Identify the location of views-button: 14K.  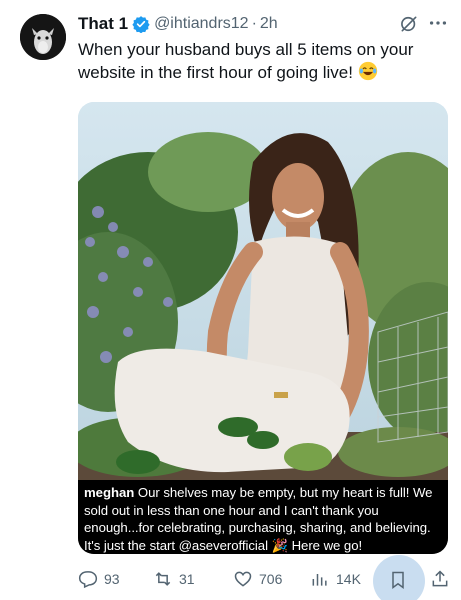
(335, 579).